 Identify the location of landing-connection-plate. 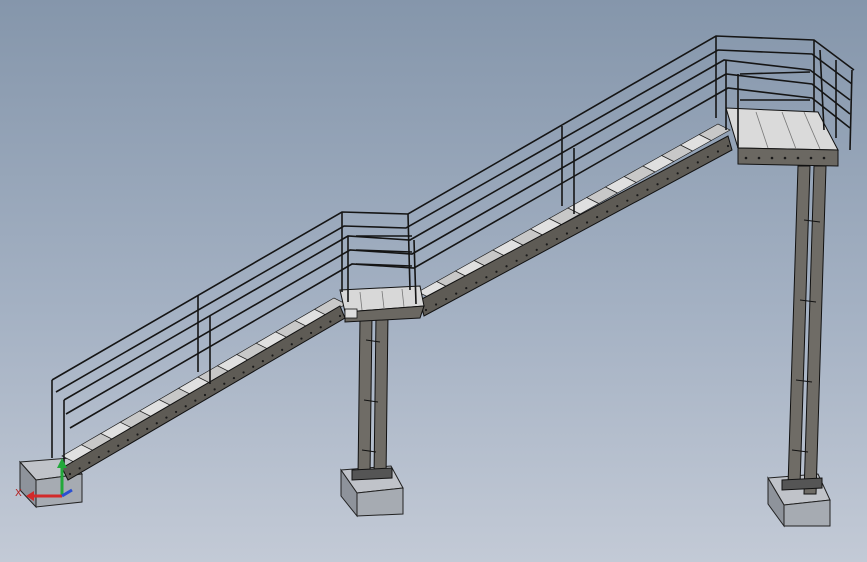
(351, 313).